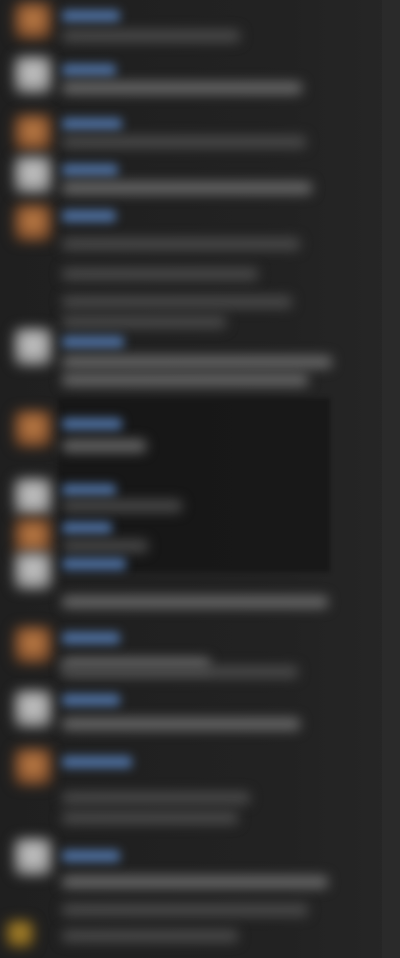 The height and width of the screenshot is (958, 400). What do you see at coordinates (391, 479) in the screenshot?
I see `scrollbar-track` at bounding box center [391, 479].